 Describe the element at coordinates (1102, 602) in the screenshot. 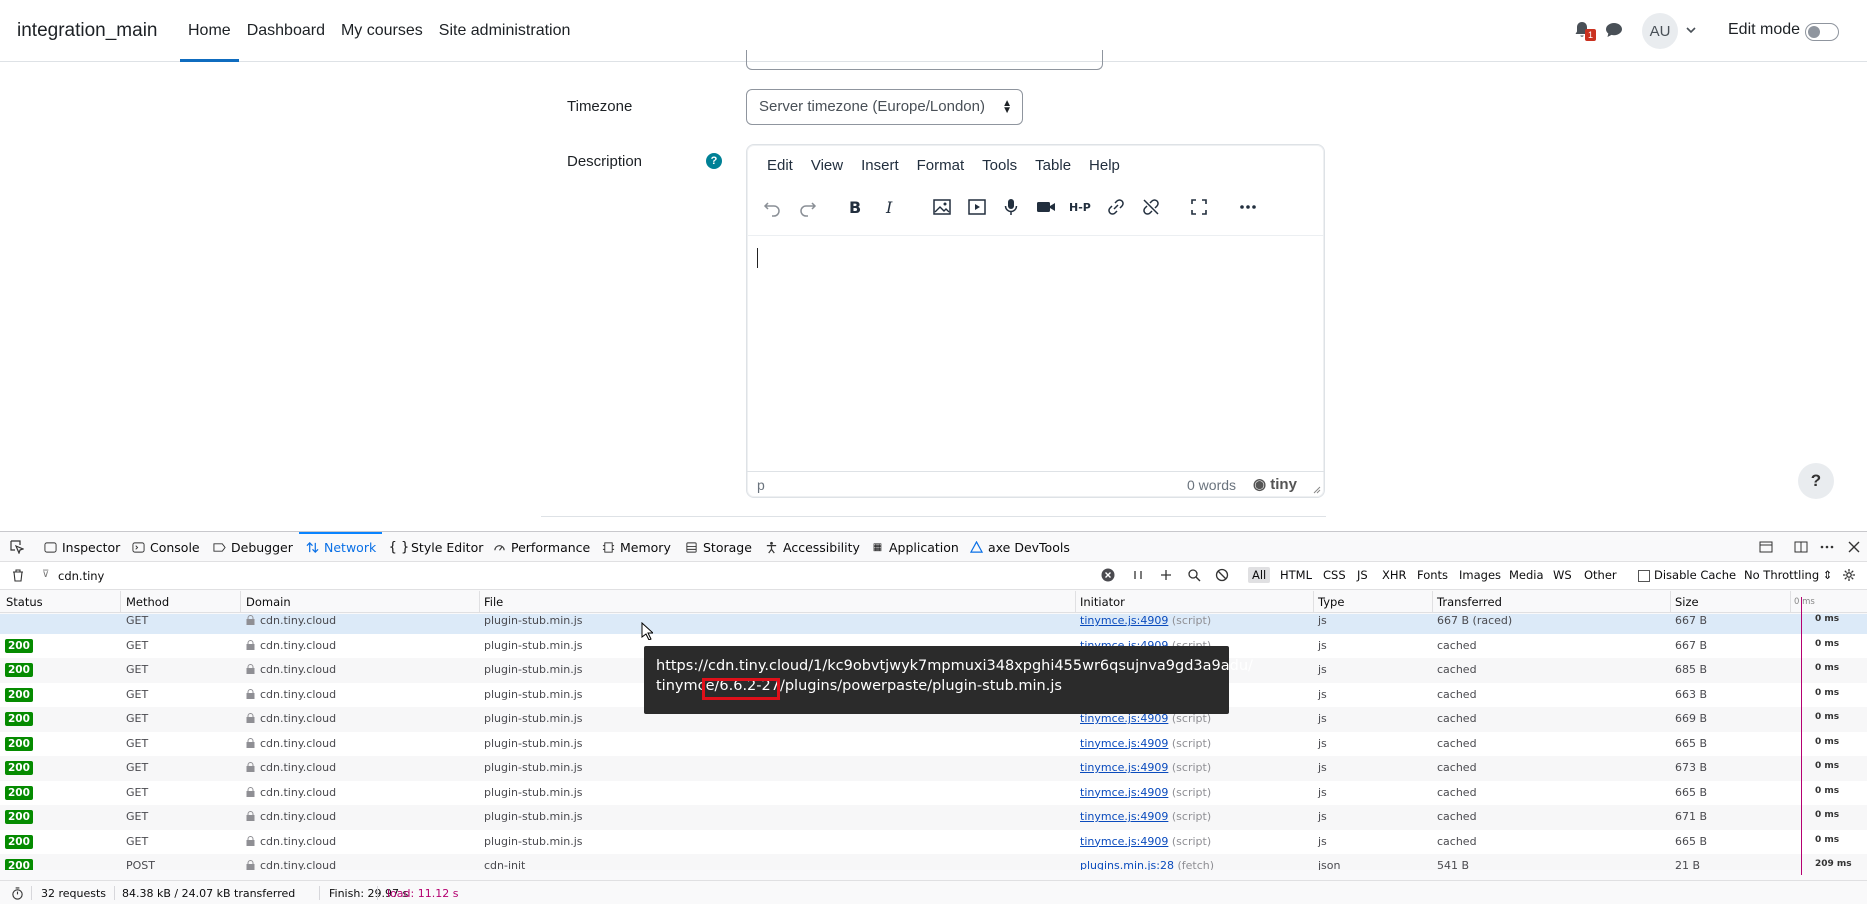

I see `col-initiator: Initiator` at that location.